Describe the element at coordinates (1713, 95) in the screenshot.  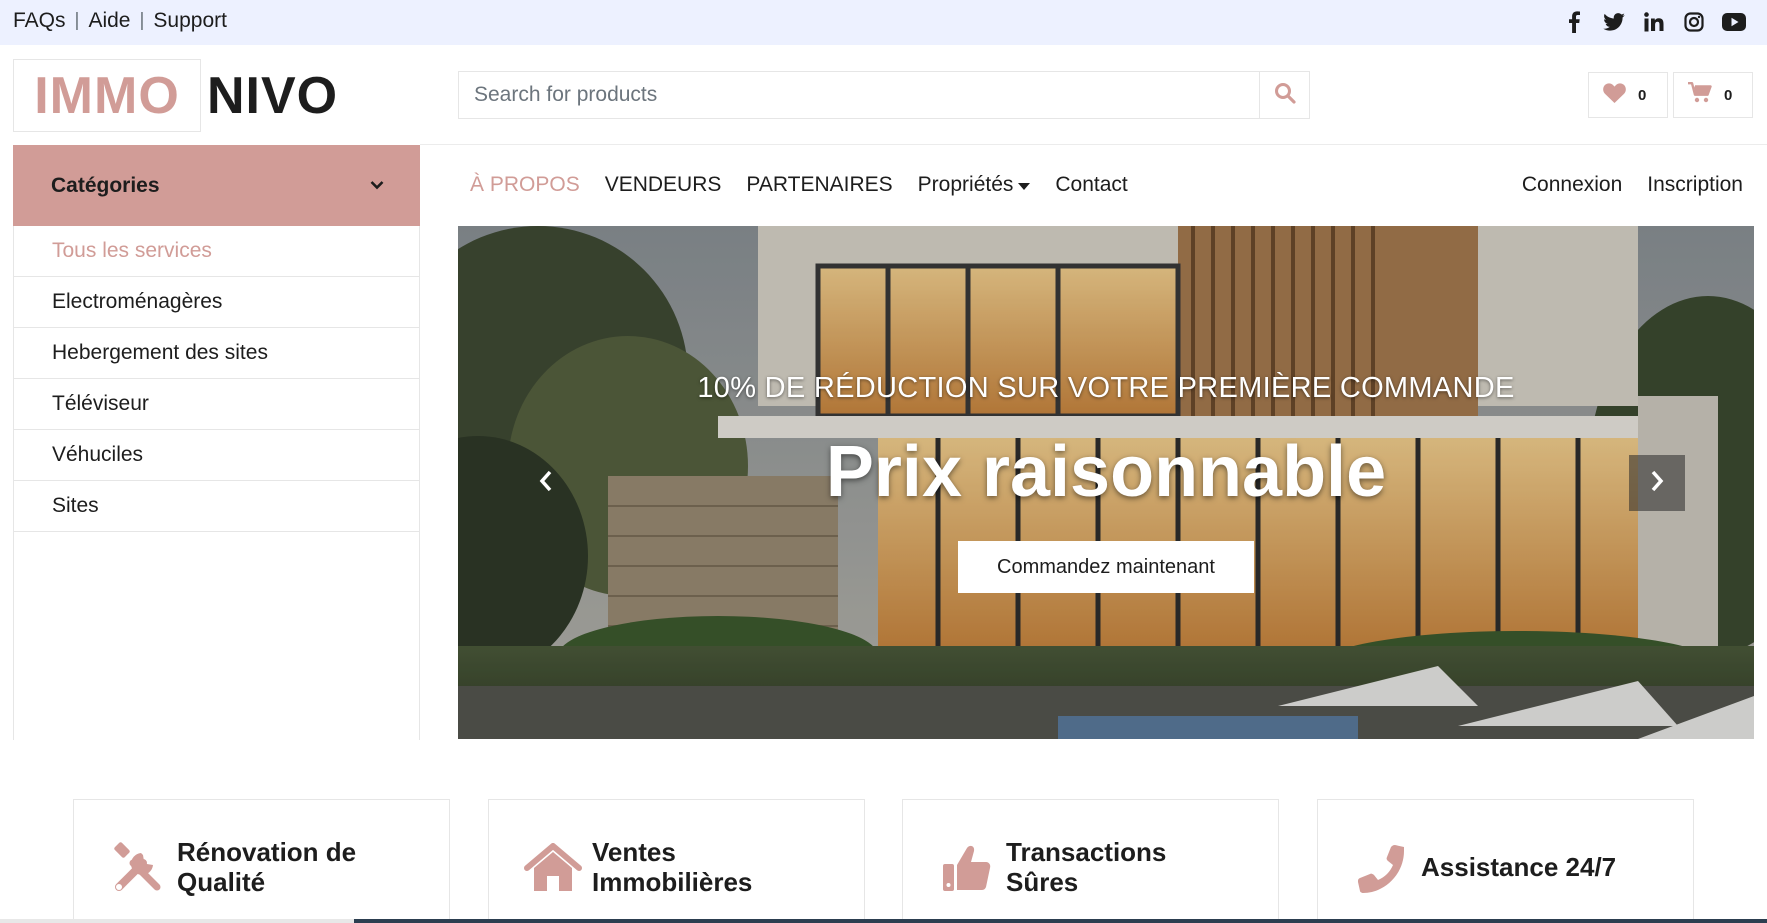
I see `cart-button: 0` at that location.